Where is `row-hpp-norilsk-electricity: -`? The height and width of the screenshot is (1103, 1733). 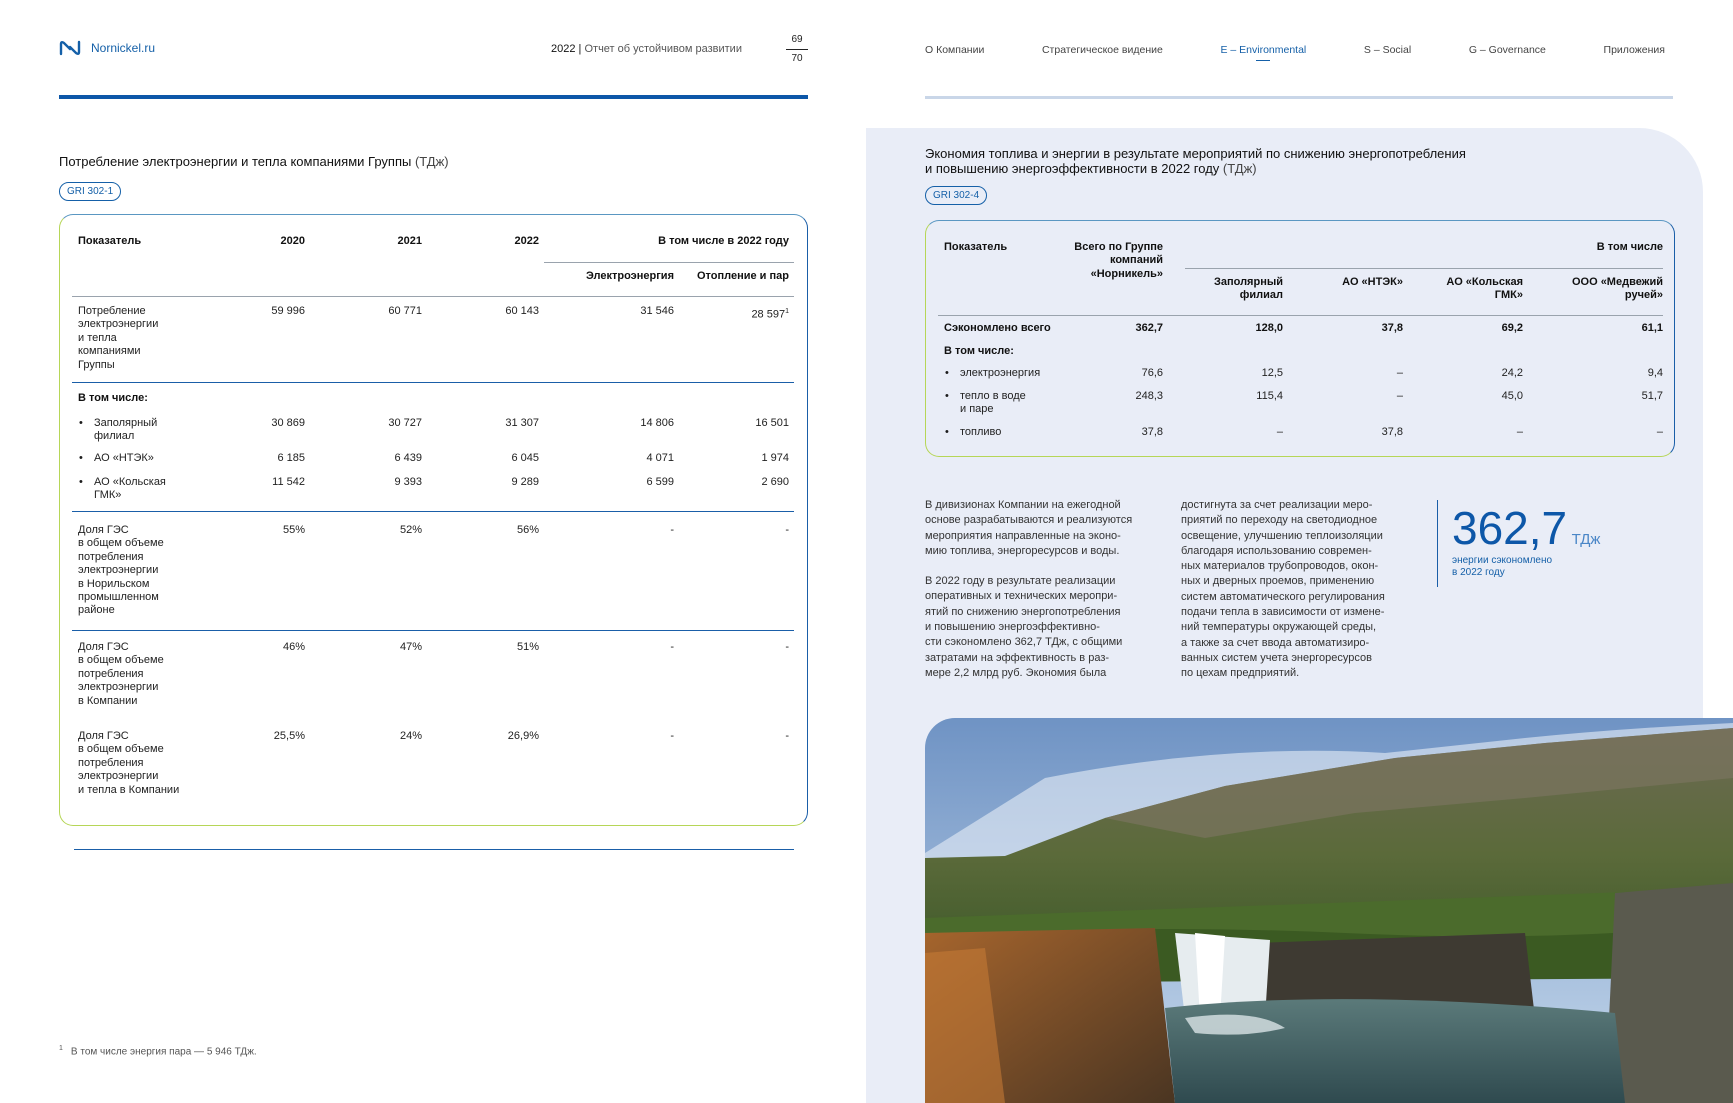 row-hpp-norilsk-electricity: - is located at coordinates (672, 530).